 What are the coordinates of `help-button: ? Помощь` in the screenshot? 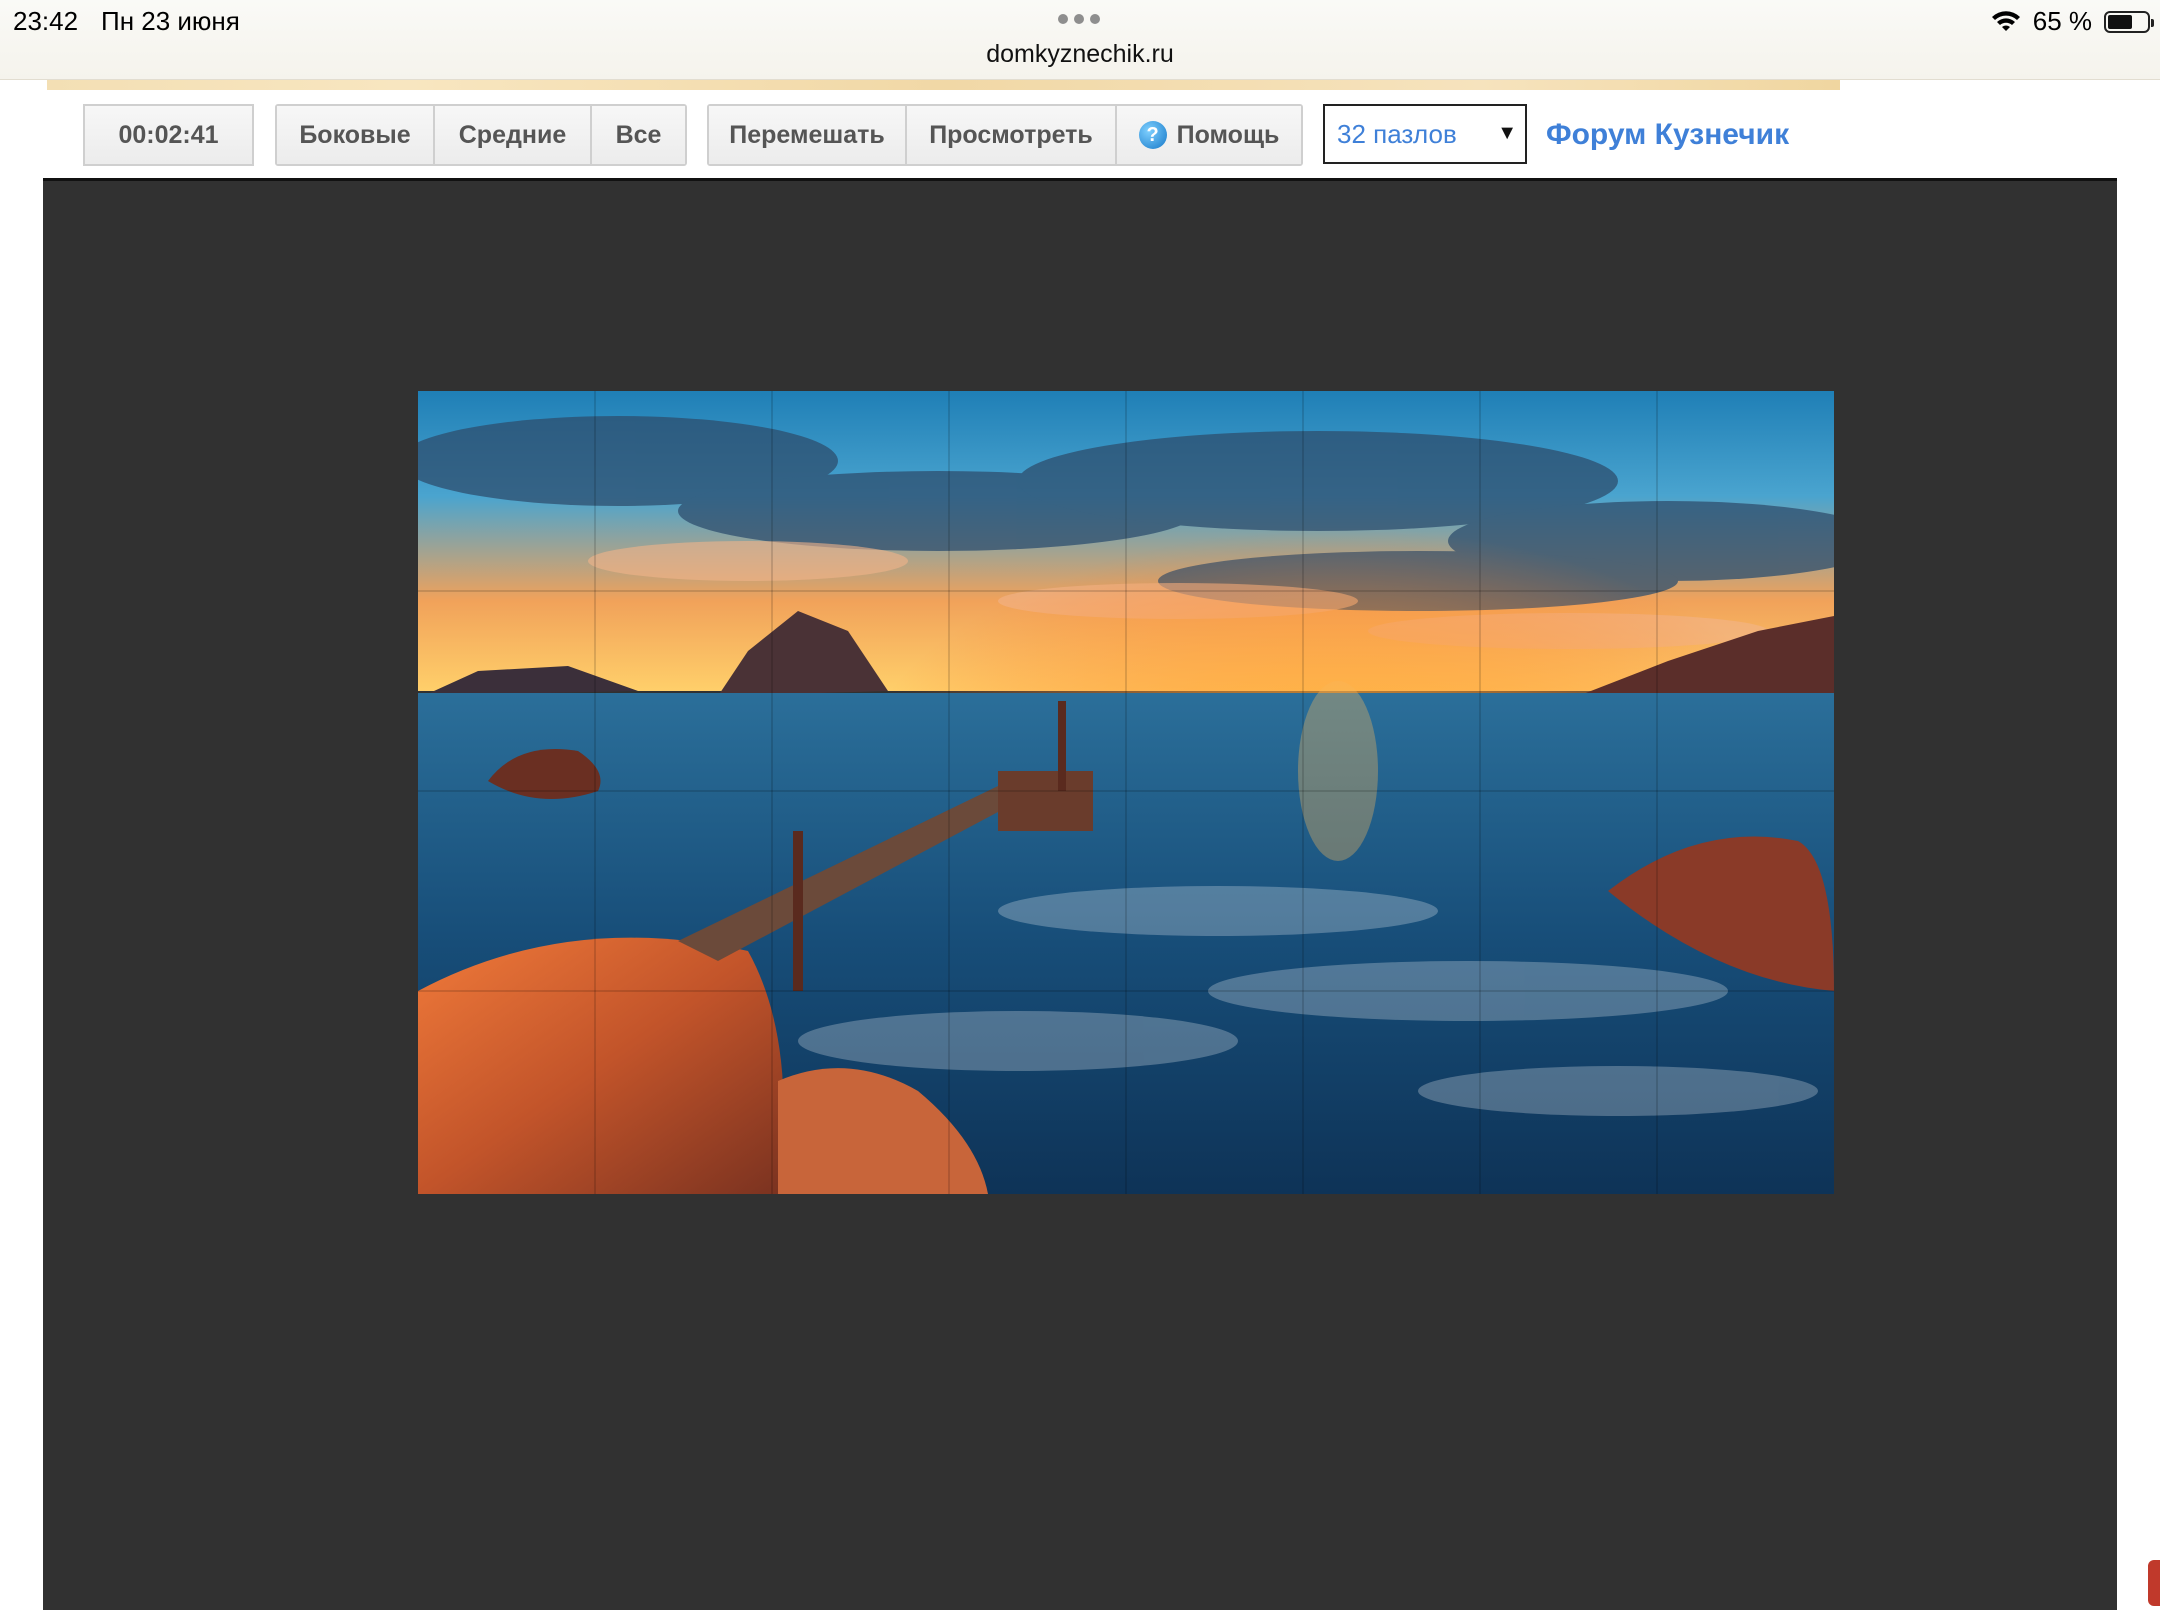 It's located at (1209, 135).